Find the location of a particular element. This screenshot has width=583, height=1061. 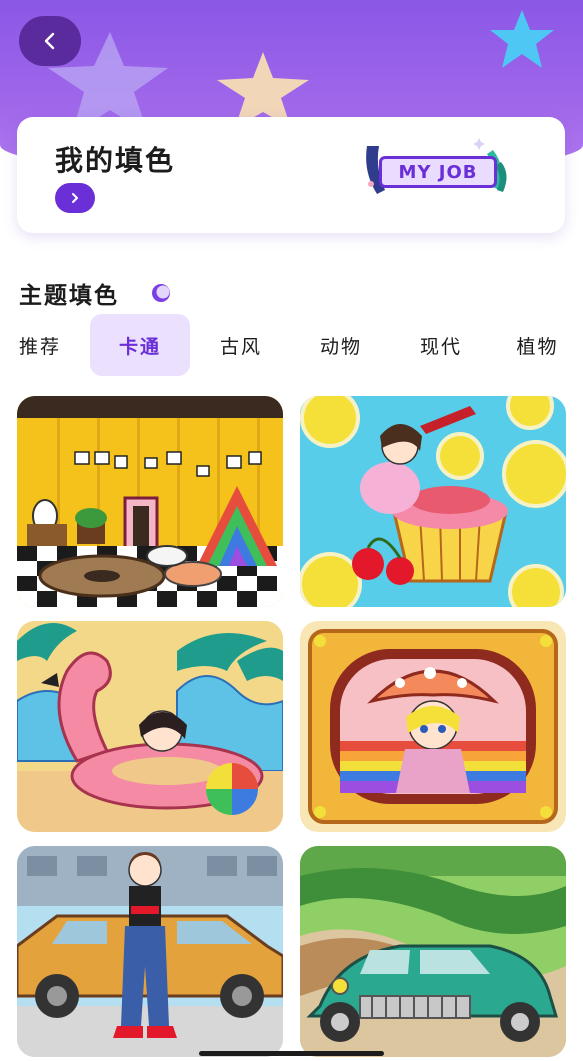

artwork-card-dessert is located at coordinates (433, 501).